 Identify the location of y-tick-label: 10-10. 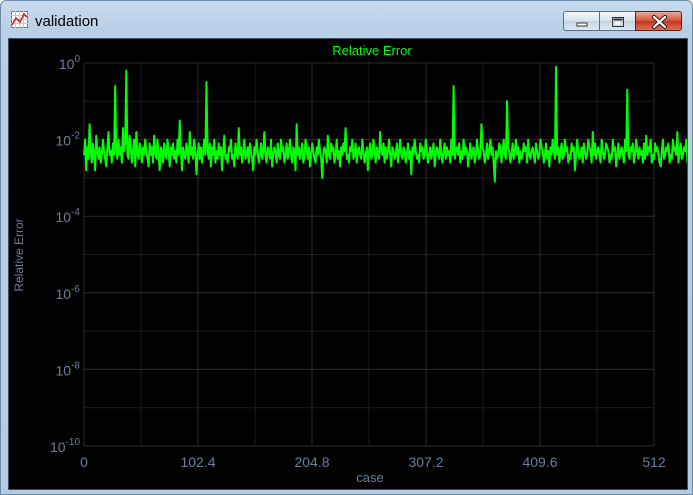
(65, 446).